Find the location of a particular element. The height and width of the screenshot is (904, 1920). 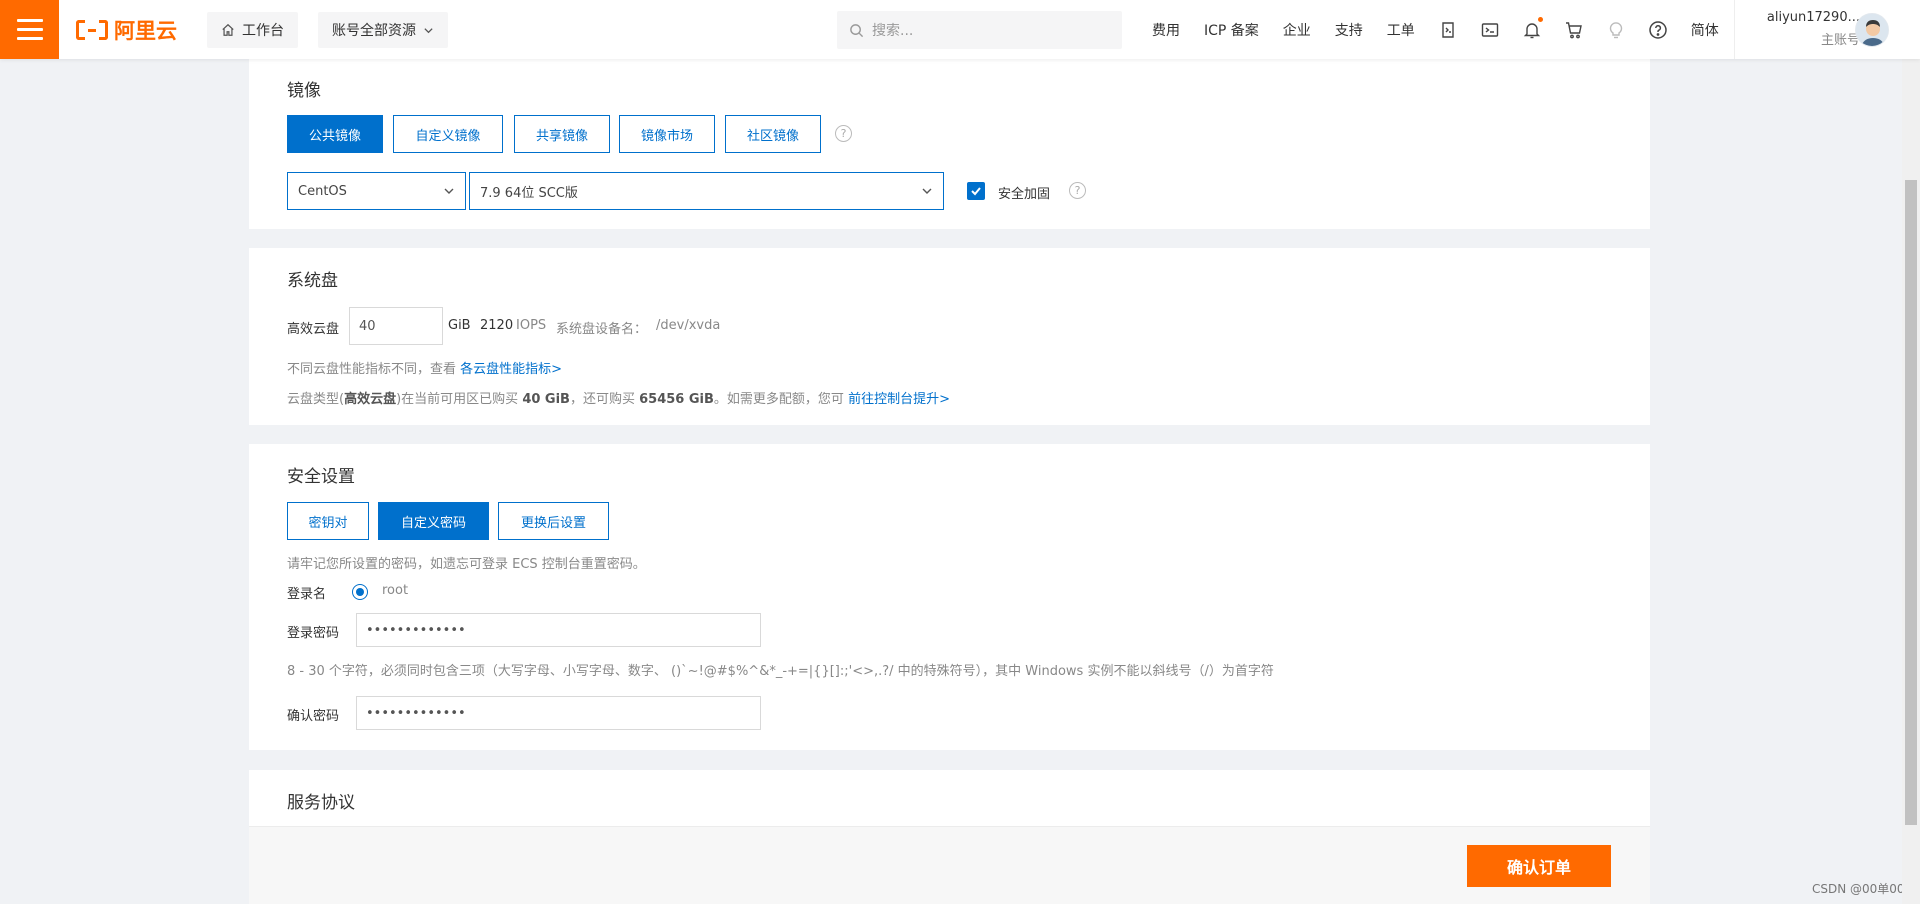

security-section-title: 安全设置 is located at coordinates (321, 477).